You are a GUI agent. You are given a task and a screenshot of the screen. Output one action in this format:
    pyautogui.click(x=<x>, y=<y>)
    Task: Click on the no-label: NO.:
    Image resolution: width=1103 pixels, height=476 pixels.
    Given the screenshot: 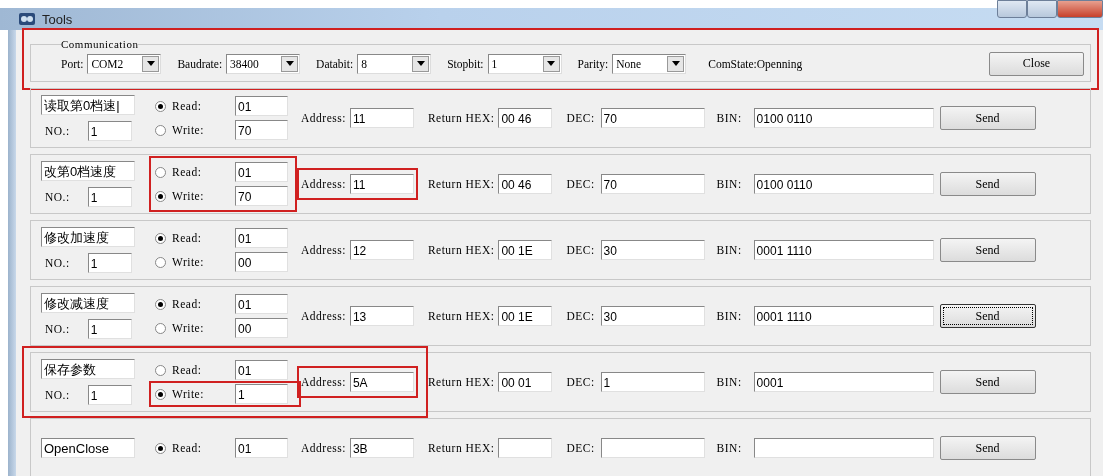 What is the action you would take?
    pyautogui.click(x=57, y=395)
    